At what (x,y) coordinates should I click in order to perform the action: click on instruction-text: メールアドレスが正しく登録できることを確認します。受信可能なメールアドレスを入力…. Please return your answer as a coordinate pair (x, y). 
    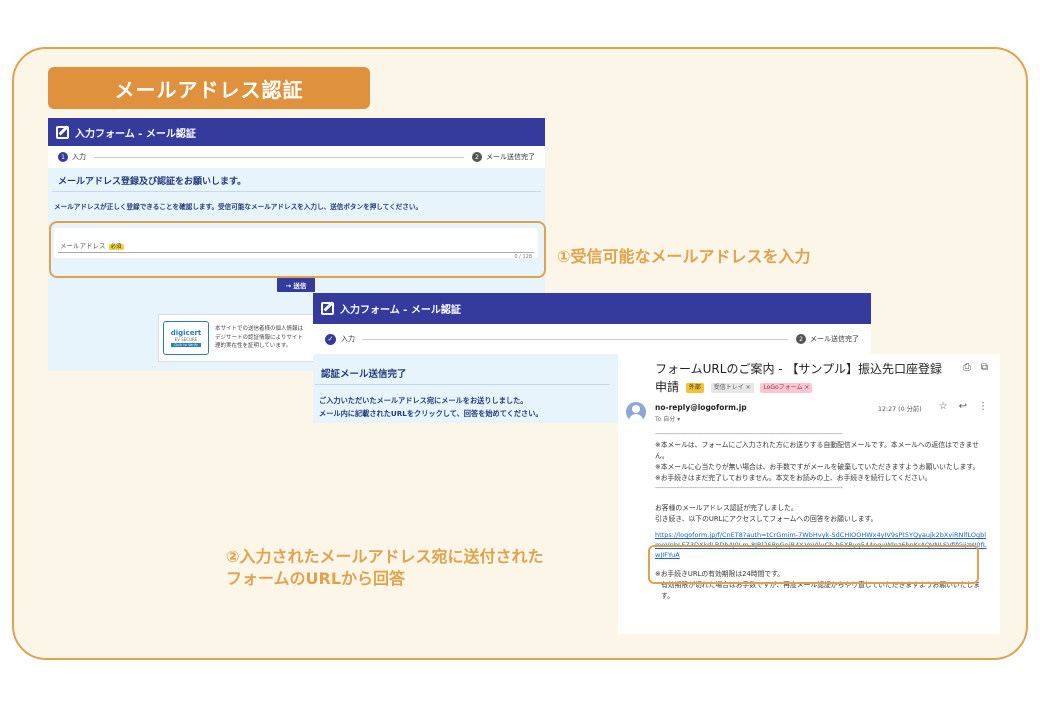
    Looking at the image, I should click on (238, 207).